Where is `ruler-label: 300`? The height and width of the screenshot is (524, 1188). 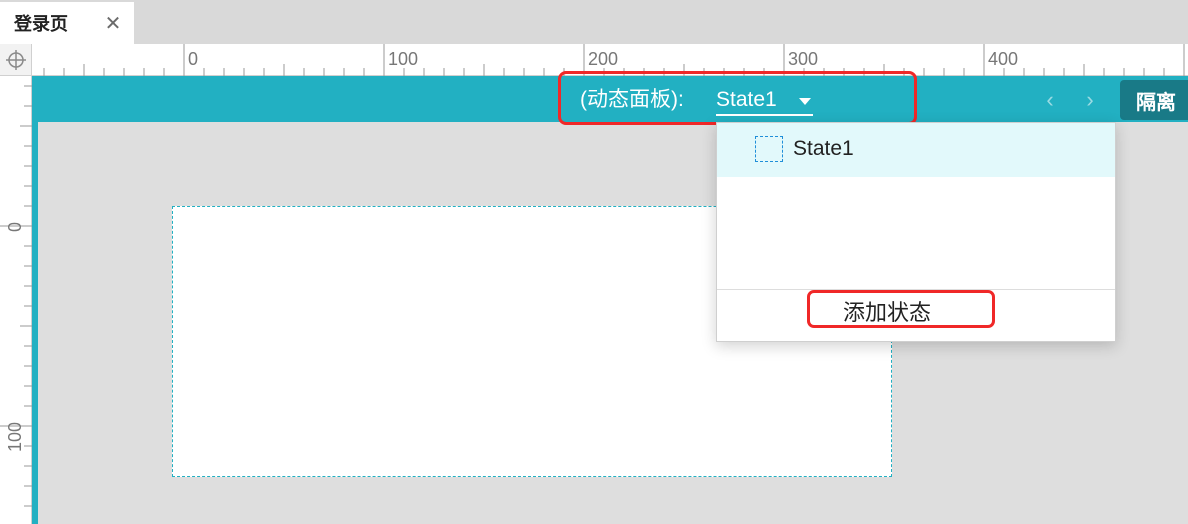
ruler-label: 300 is located at coordinates (803, 59).